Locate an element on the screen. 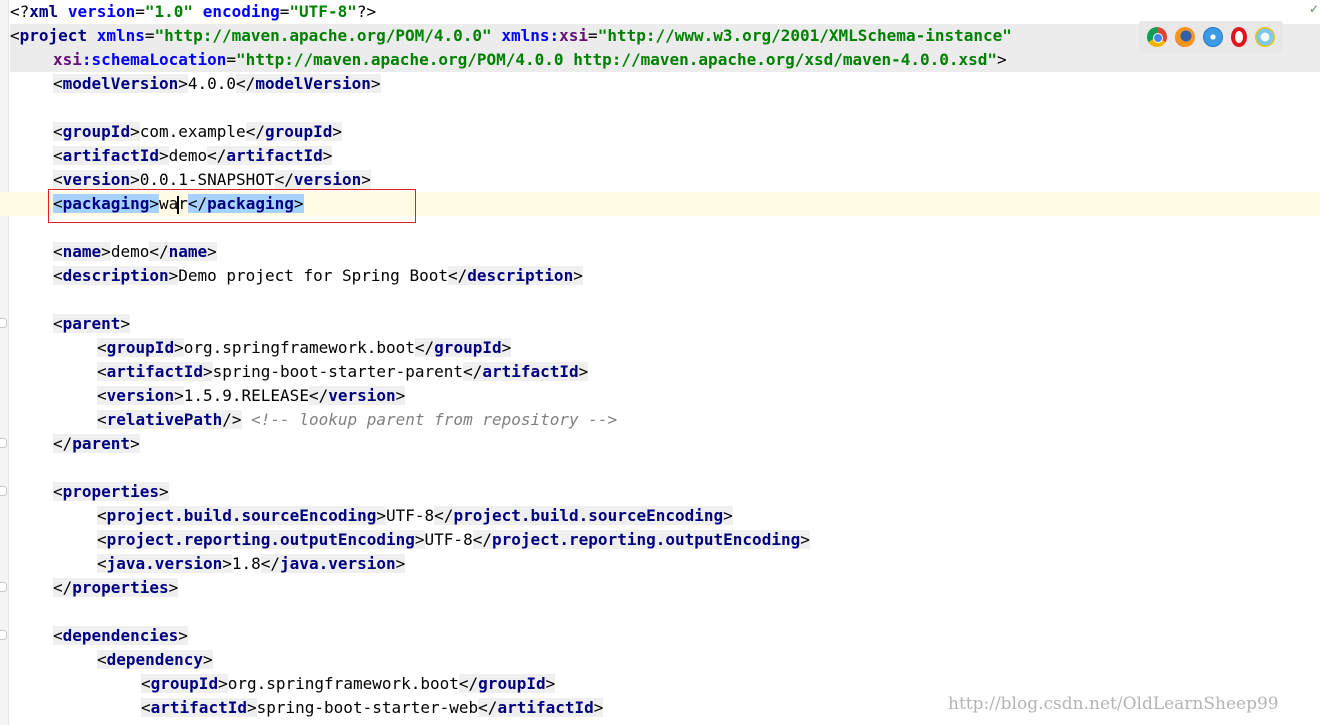  code-line-properties-close: </properties> is located at coordinates (94, 588).